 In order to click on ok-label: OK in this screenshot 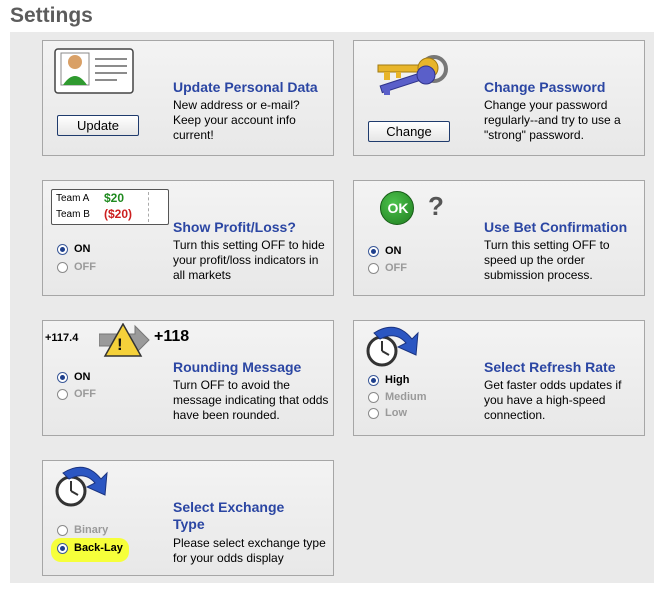, I will do `click(398, 208)`.